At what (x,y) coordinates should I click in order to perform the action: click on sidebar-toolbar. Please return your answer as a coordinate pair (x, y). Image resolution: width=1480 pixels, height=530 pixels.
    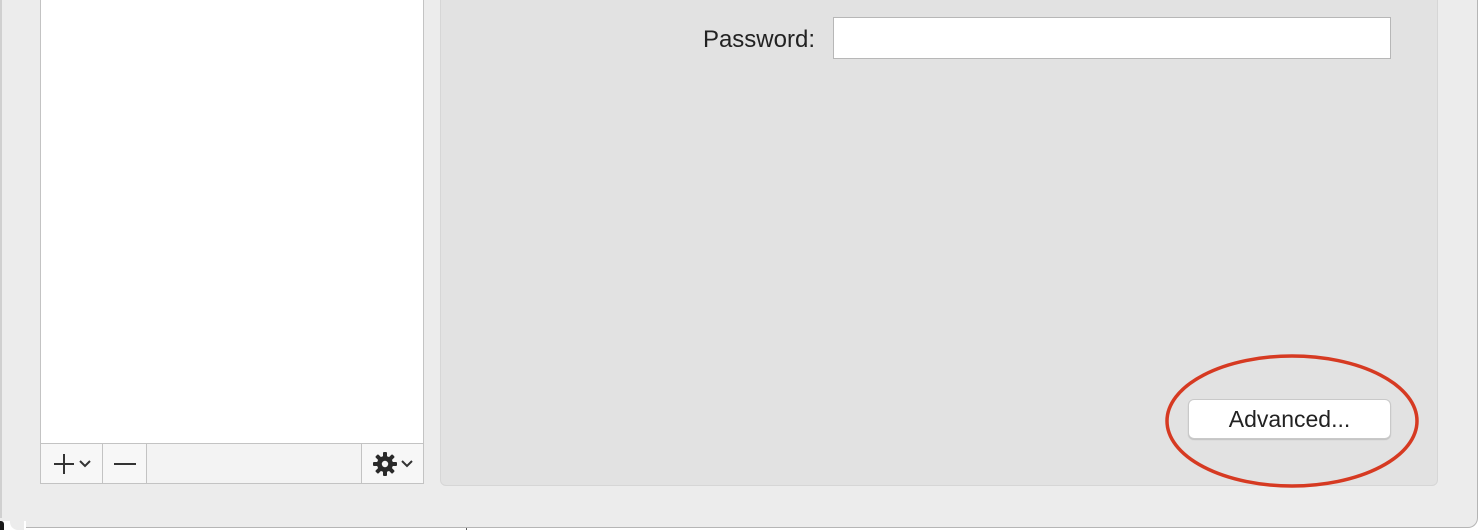
    Looking at the image, I should click on (232, 463).